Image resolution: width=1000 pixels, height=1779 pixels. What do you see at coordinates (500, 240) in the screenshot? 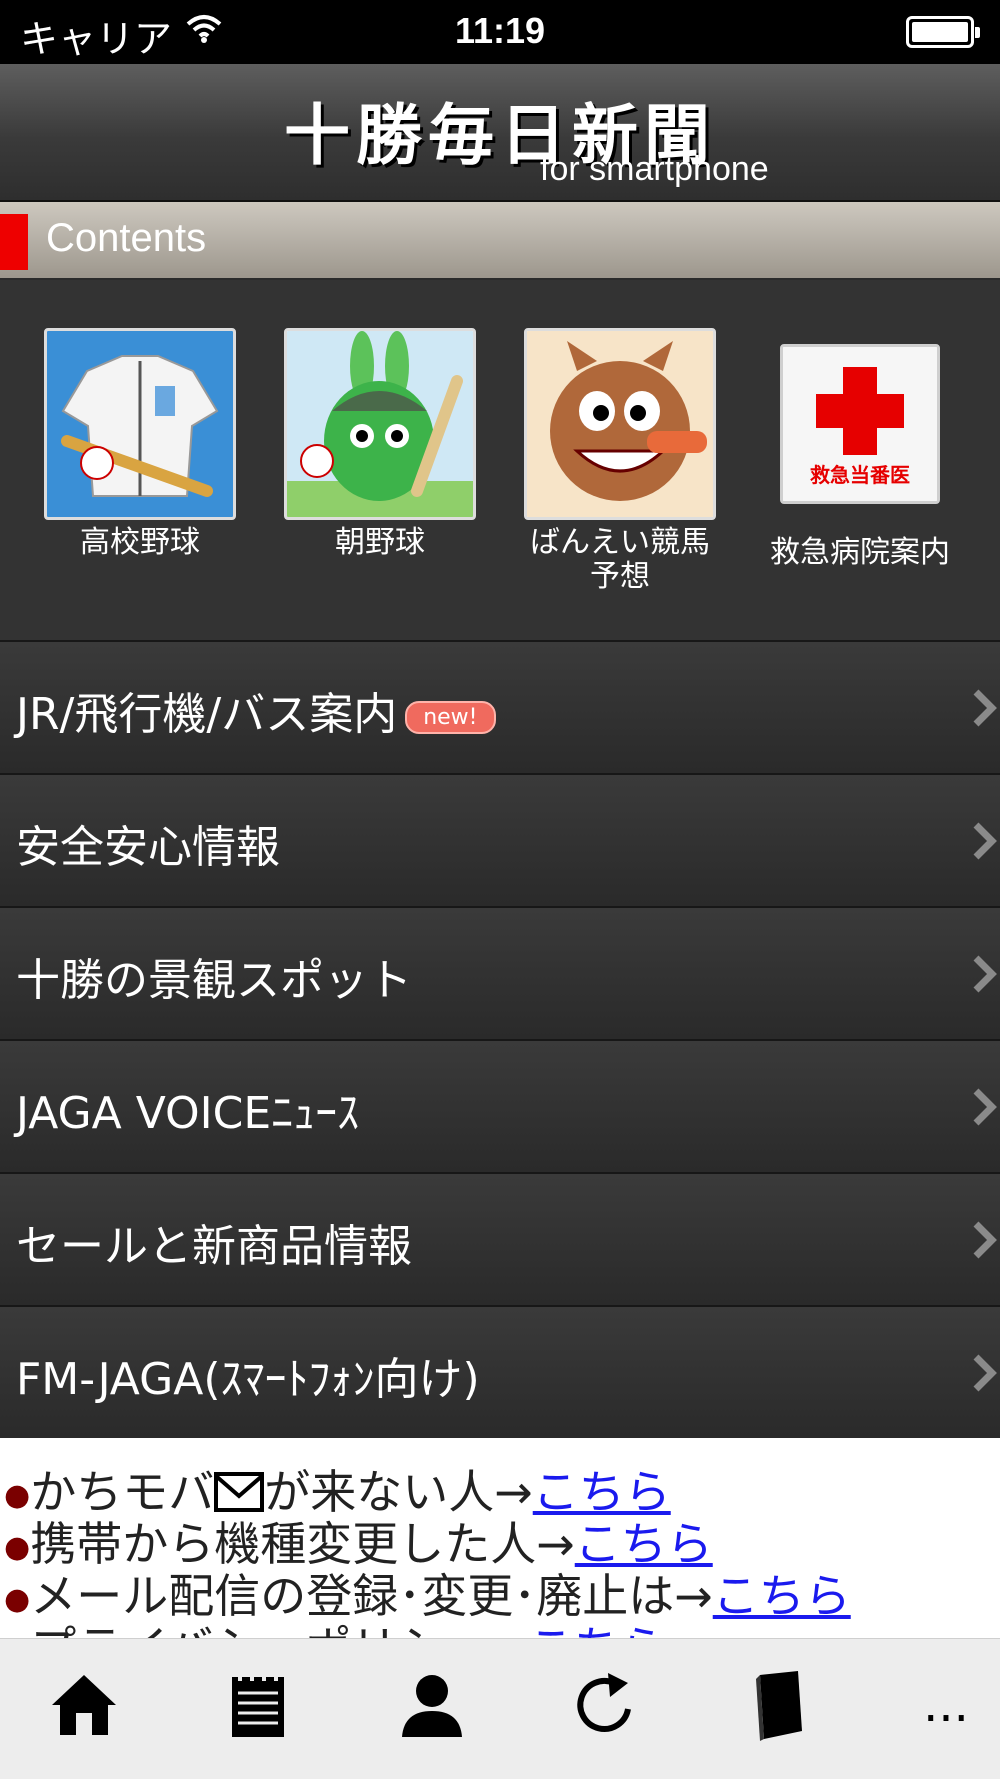
I see `section-header: Contents` at bounding box center [500, 240].